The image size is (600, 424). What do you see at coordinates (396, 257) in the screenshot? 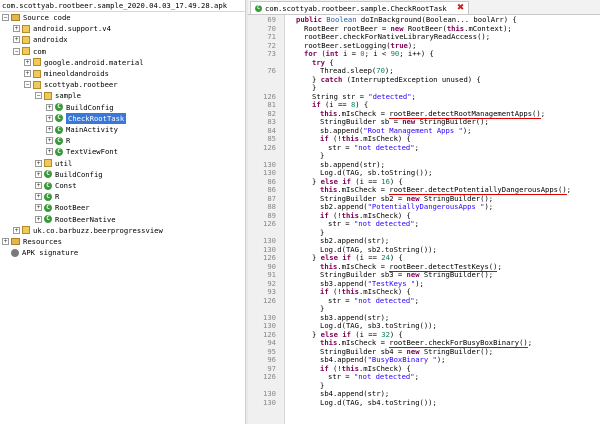
I see `code-token: ) {` at bounding box center [396, 257].